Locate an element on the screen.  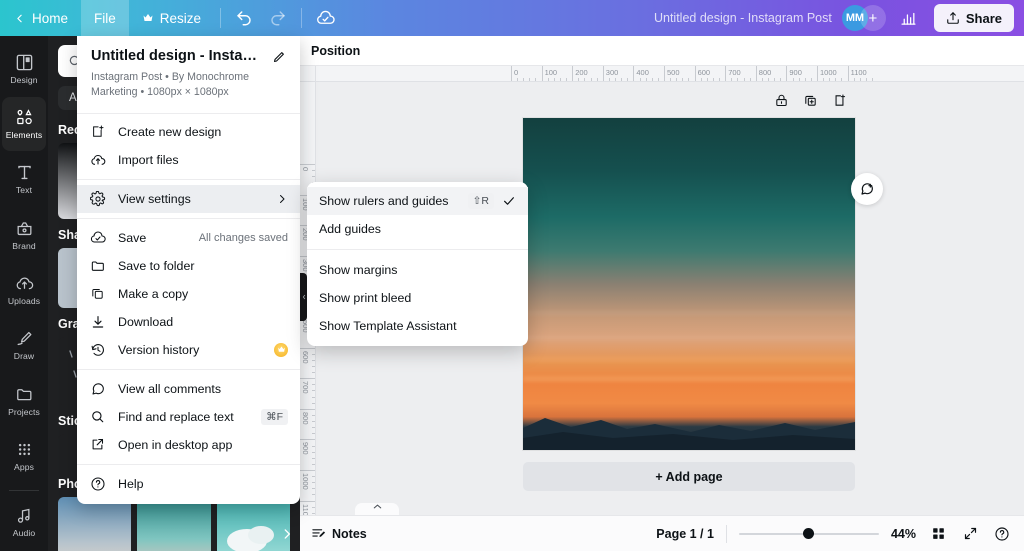
notes-button: Notes is located at coordinates (339, 533).